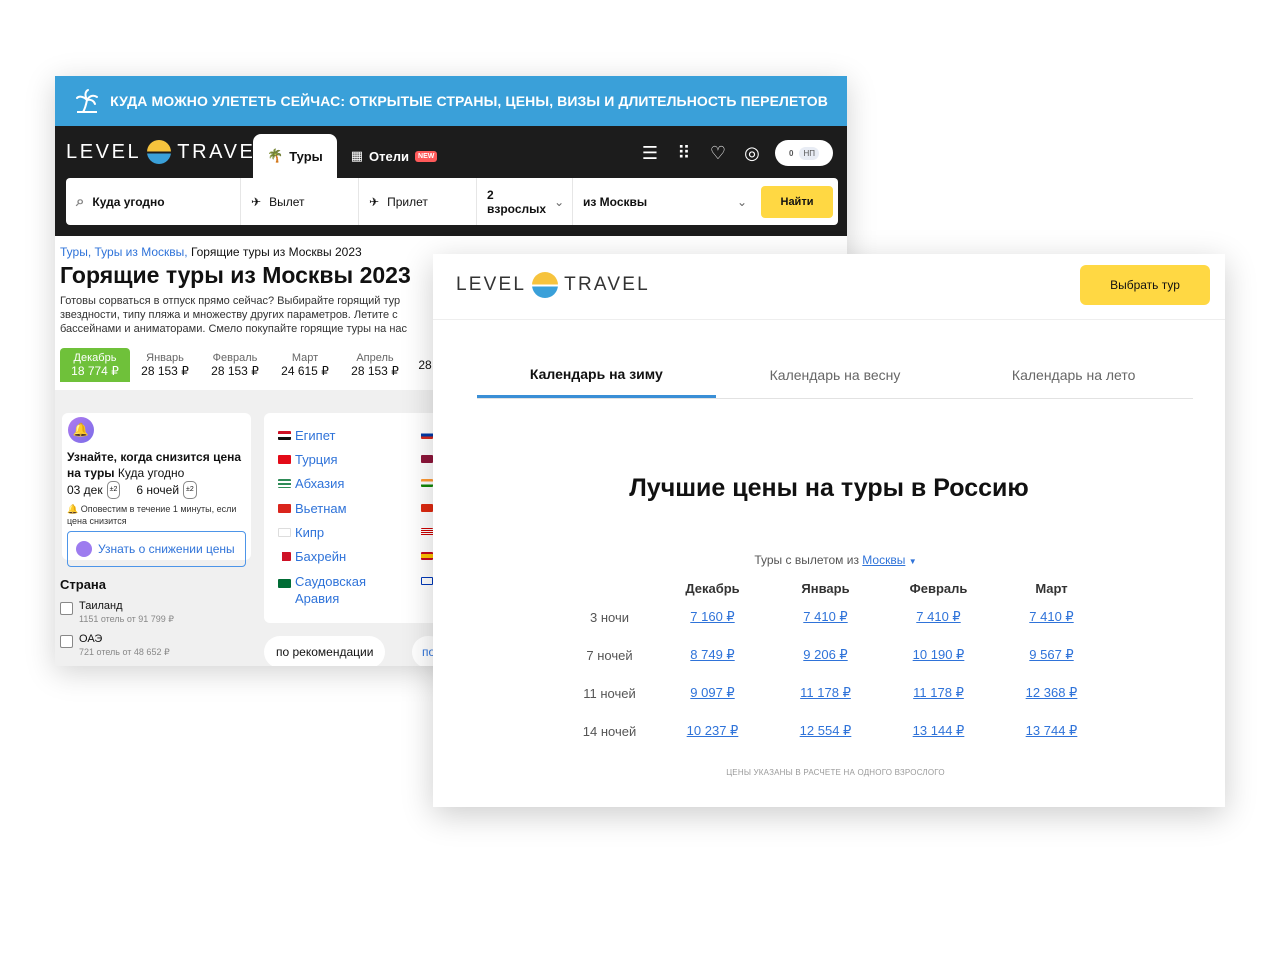 This screenshot has height=960, width=1280. I want to click on tab-tours: 🌴 Туры, so click(295, 156).